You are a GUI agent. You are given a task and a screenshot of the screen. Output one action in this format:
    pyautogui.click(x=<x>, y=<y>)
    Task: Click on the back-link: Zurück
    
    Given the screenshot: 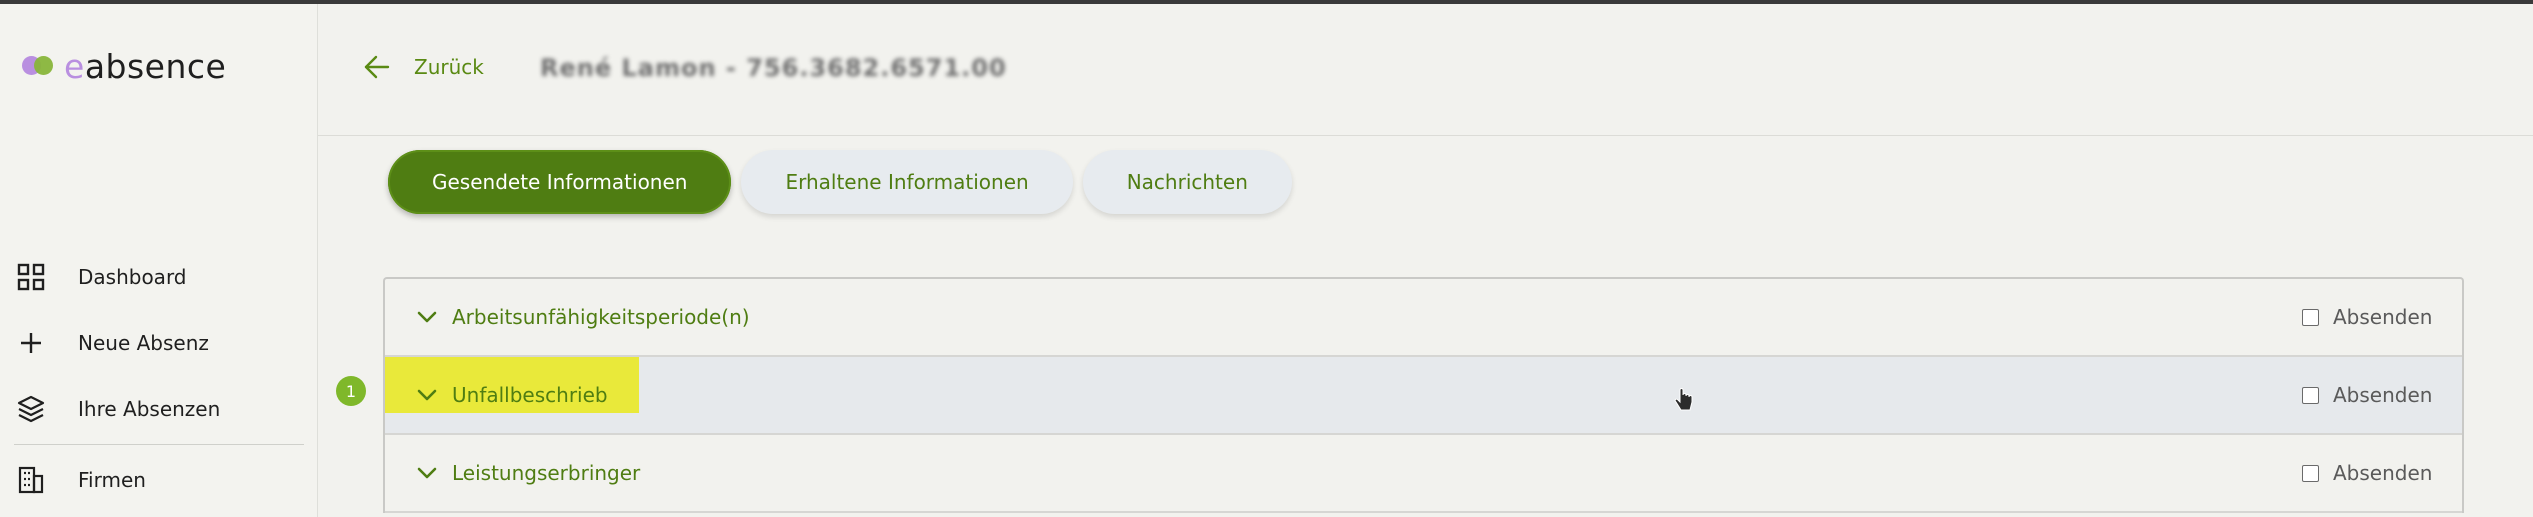 What is the action you would take?
    pyautogui.click(x=423, y=67)
    